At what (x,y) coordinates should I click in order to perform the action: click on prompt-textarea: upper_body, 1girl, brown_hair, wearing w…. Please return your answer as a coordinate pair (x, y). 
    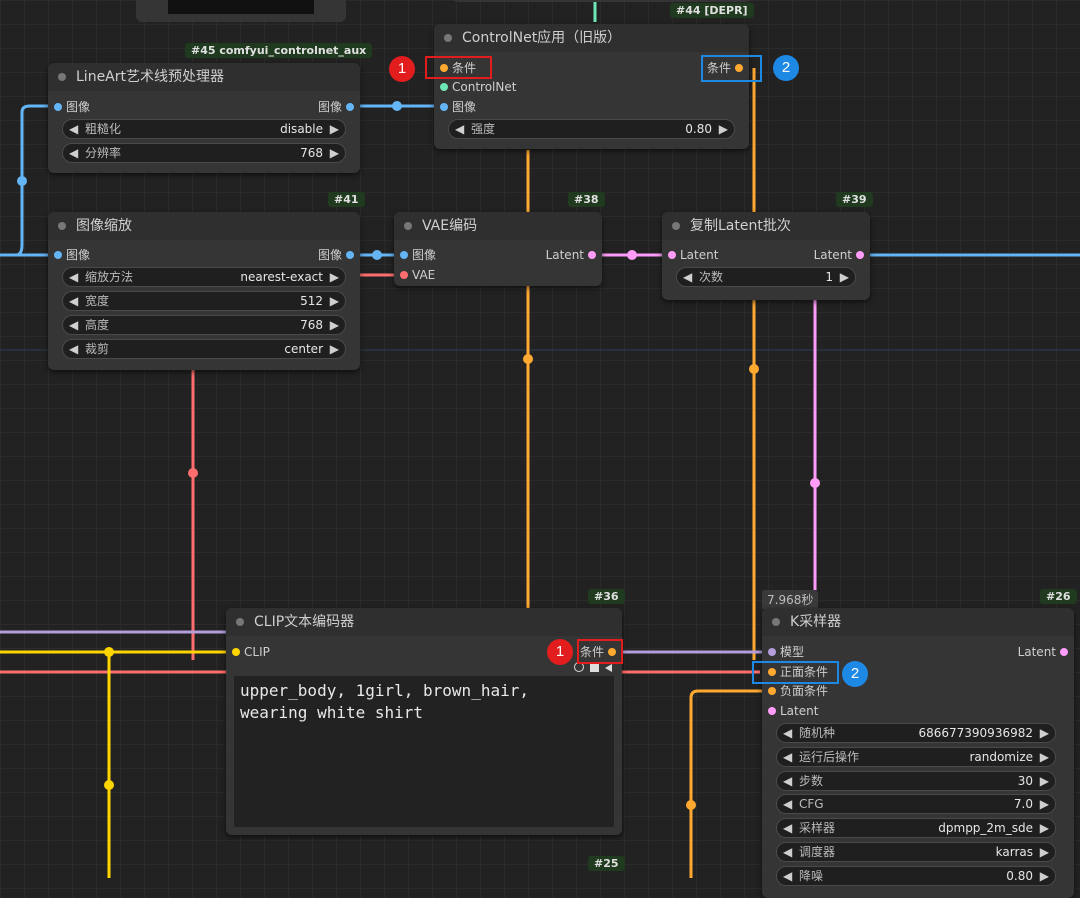
    Looking at the image, I should click on (424, 751).